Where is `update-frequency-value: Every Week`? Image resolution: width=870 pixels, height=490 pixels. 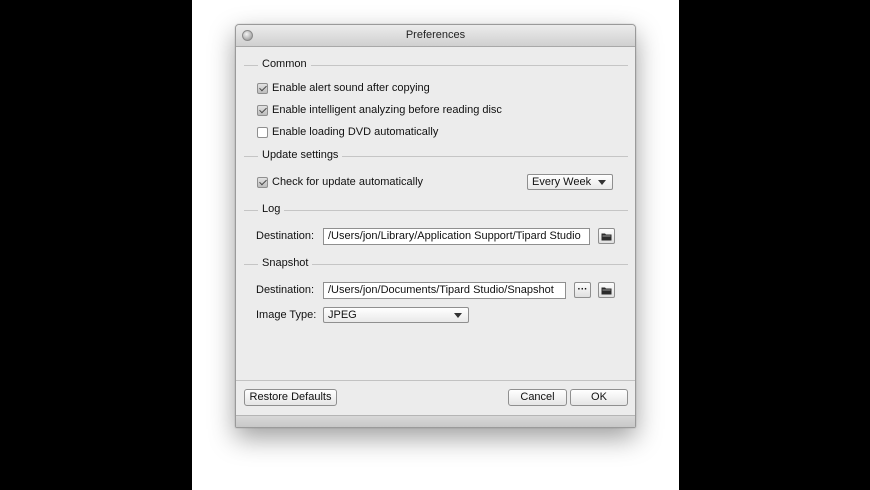 update-frequency-value: Every Week is located at coordinates (562, 182).